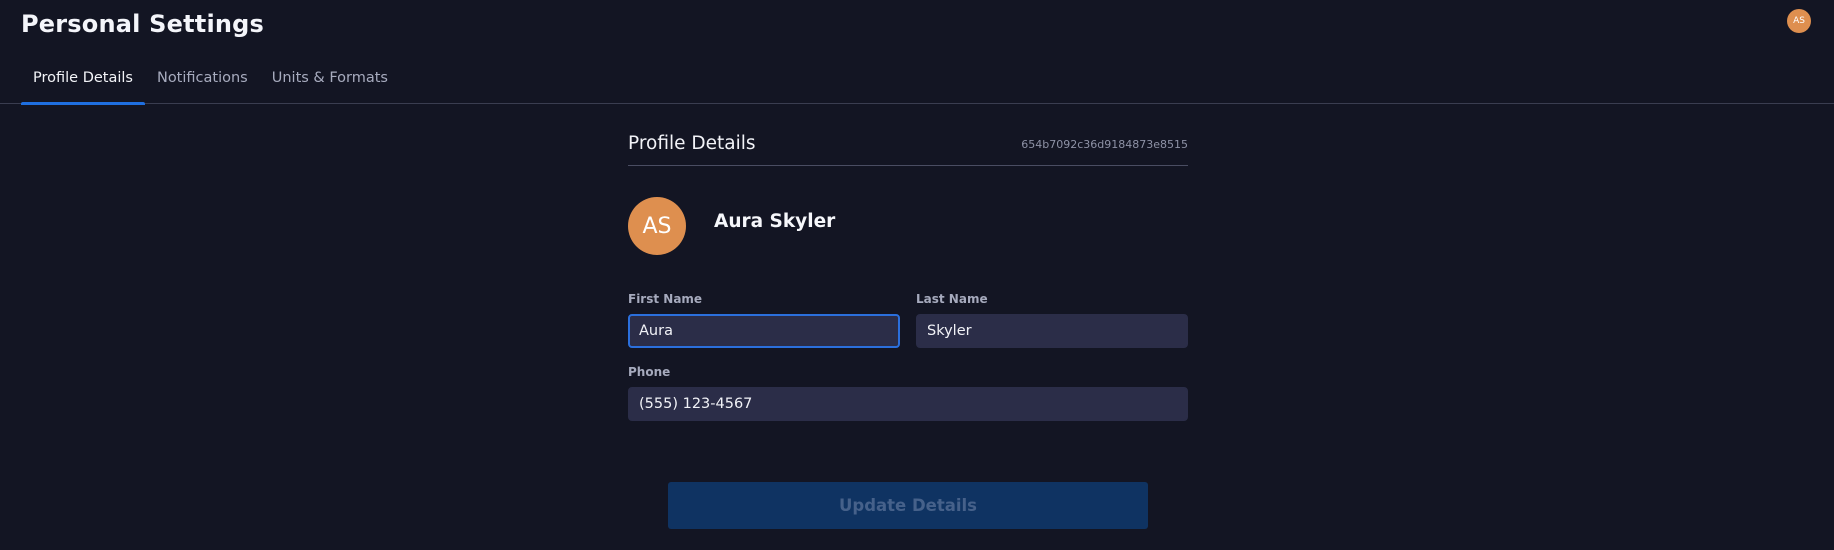 The image size is (1834, 550). I want to click on phone-group: Phone, so click(908, 393).